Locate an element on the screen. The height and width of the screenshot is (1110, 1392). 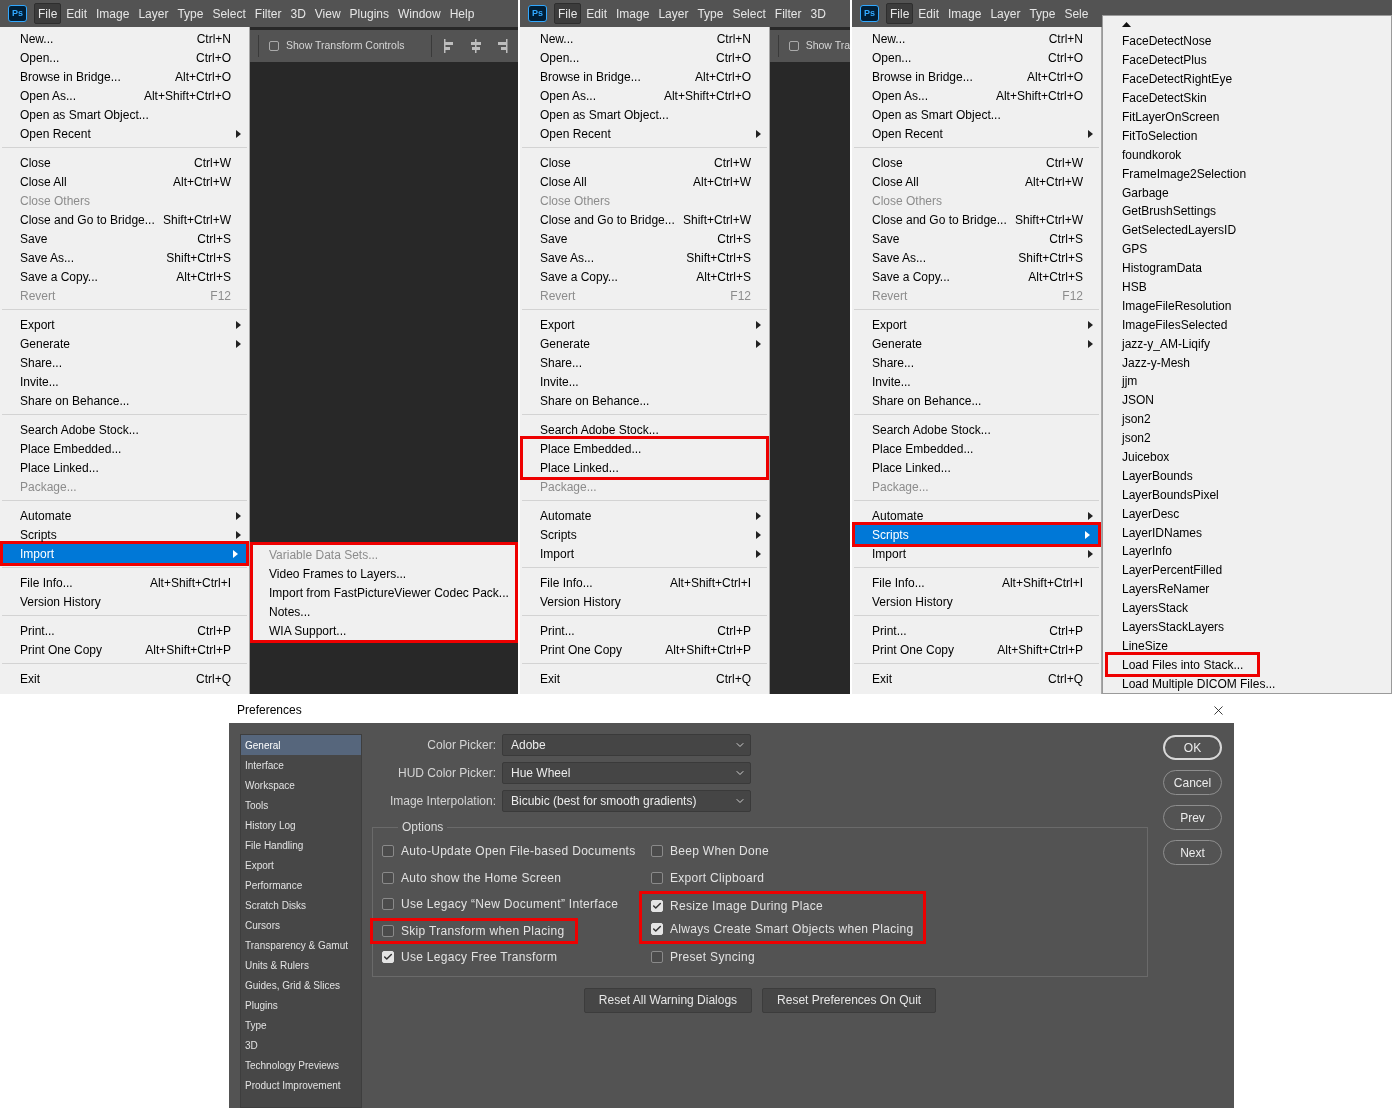
dropdown: Hue Wheel is located at coordinates (626, 773).